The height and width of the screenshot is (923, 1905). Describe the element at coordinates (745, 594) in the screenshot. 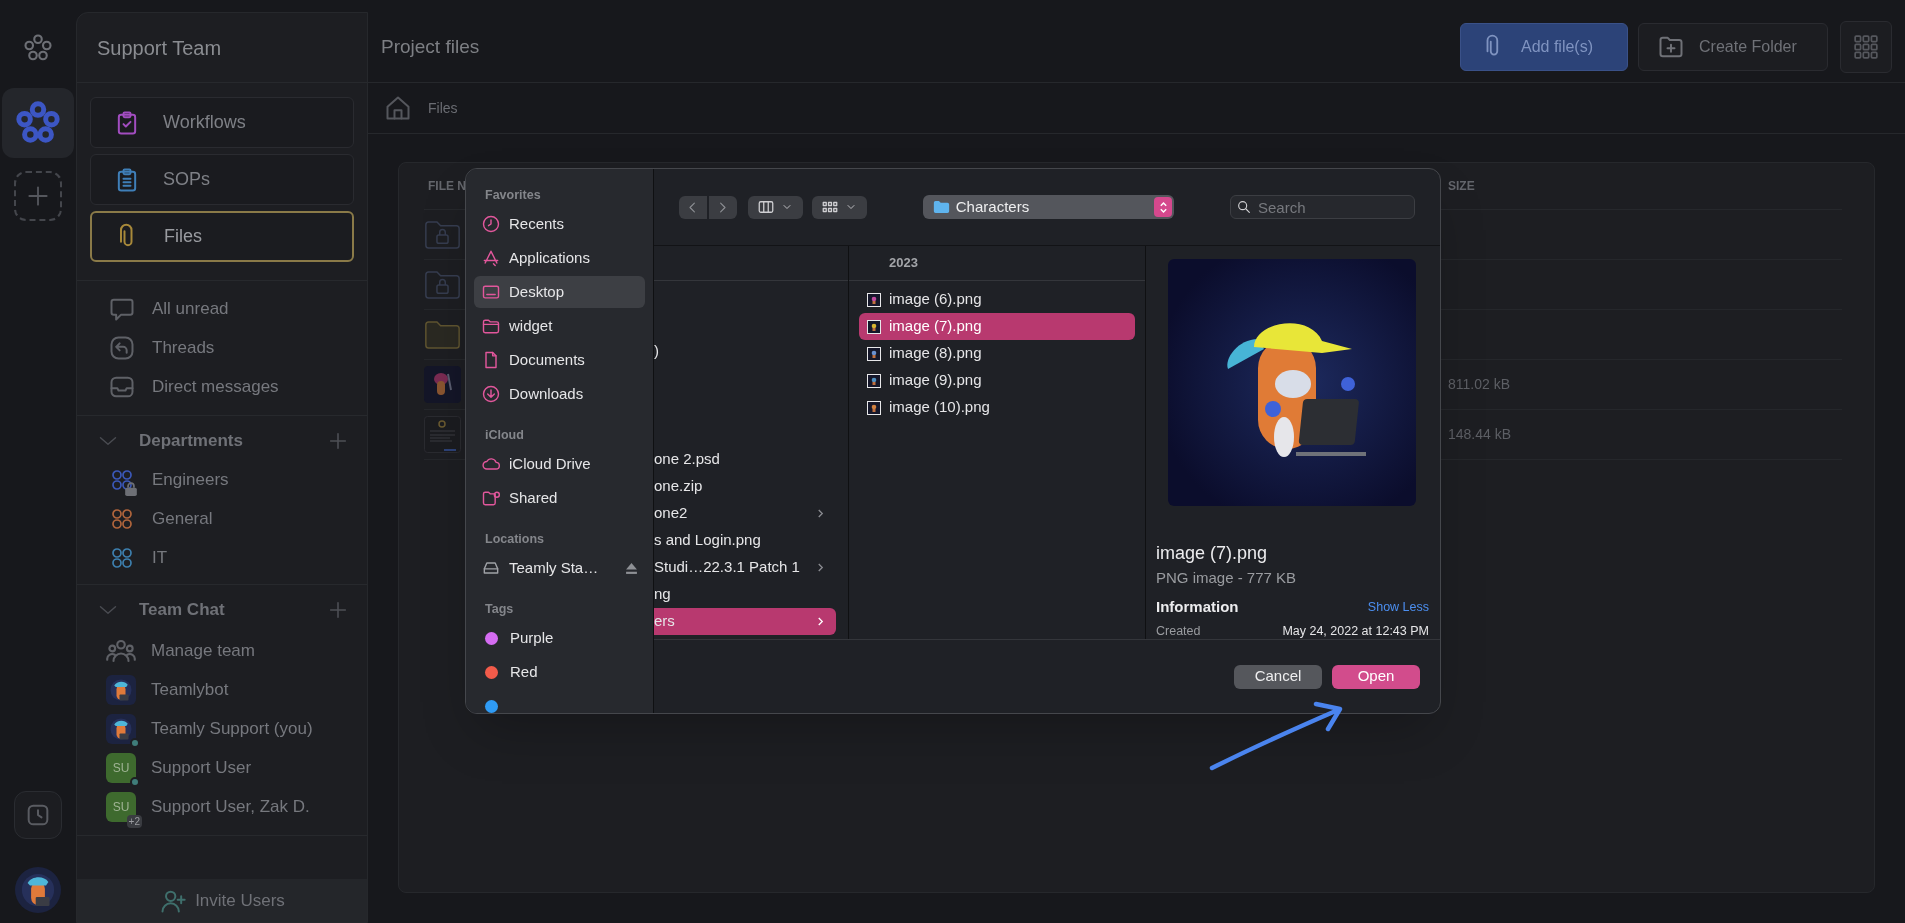

I see `file-row: ng` at that location.